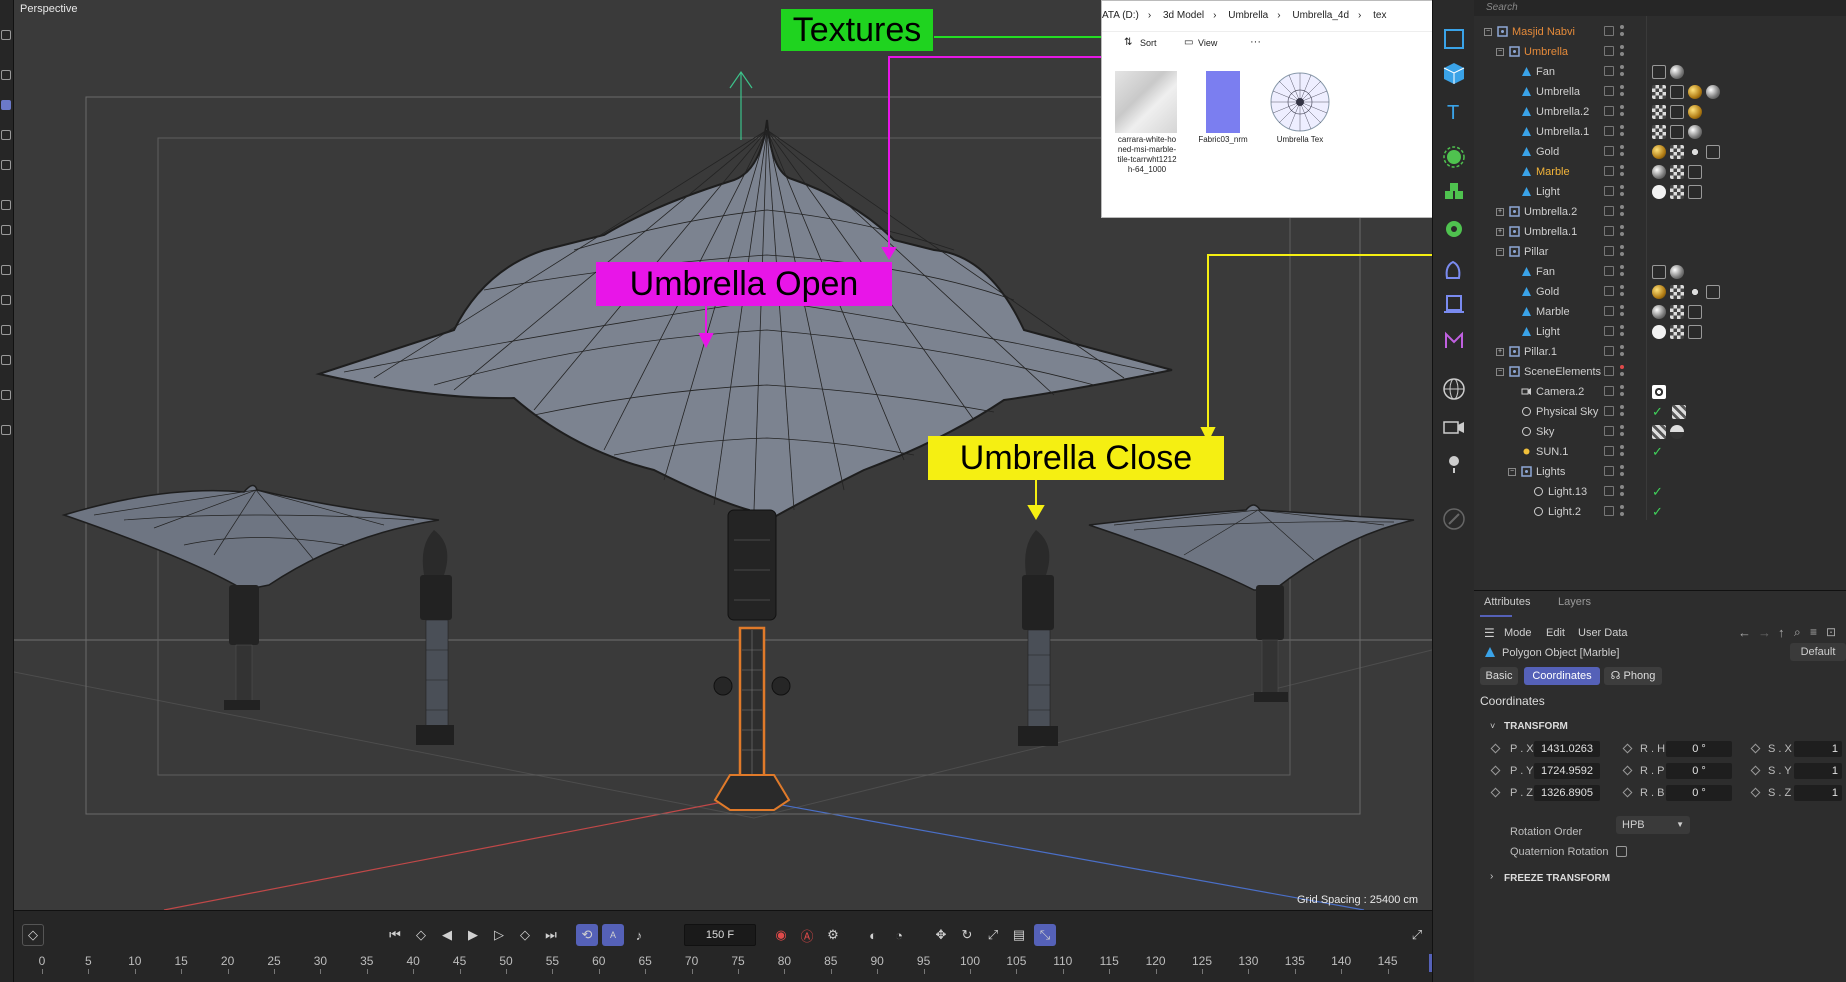 This screenshot has height=982, width=1846. I want to click on light-icon, so click(1454, 463).